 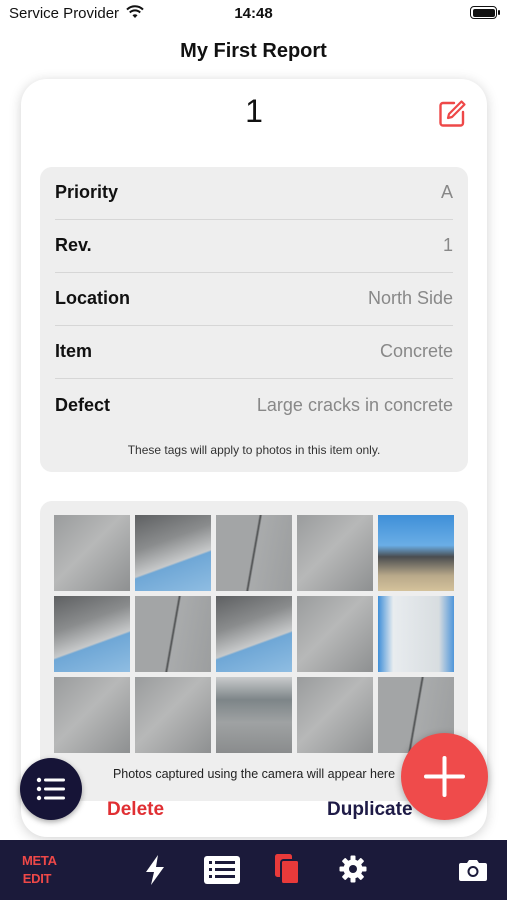 I want to click on delete-button: Delete, so click(x=135, y=810).